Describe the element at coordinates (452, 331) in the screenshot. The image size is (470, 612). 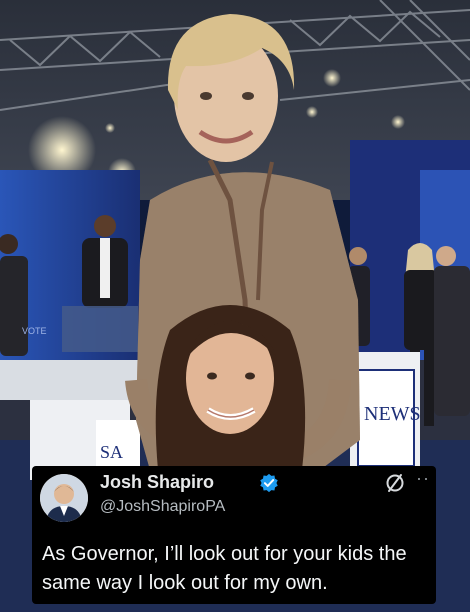
I see `background-person-far-right` at that location.